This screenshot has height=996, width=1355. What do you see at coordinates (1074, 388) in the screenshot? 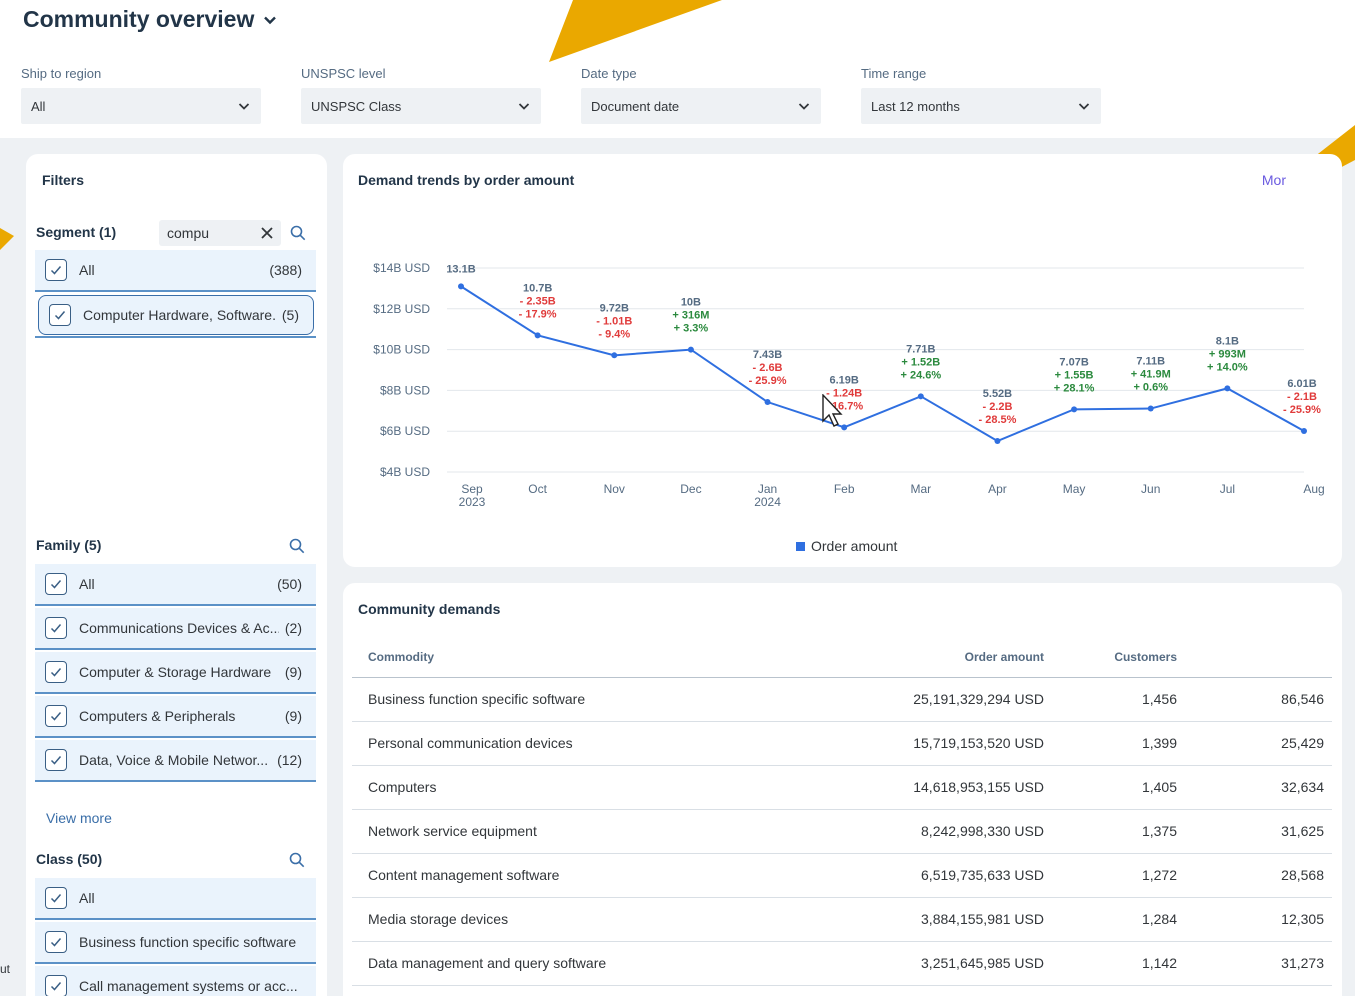
I see `change-pct-label: + 28.1%` at bounding box center [1074, 388].